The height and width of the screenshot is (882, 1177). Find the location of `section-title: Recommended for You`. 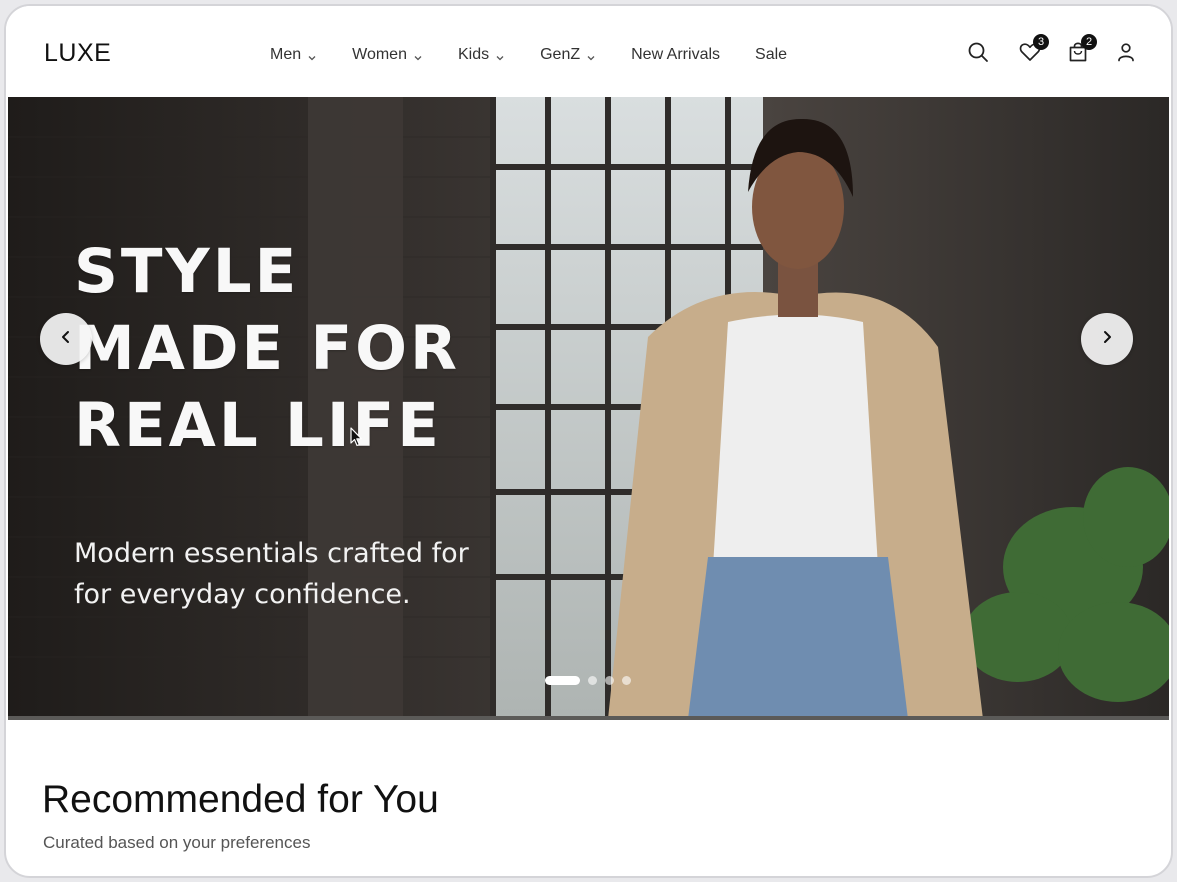

section-title: Recommended for You is located at coordinates (240, 799).